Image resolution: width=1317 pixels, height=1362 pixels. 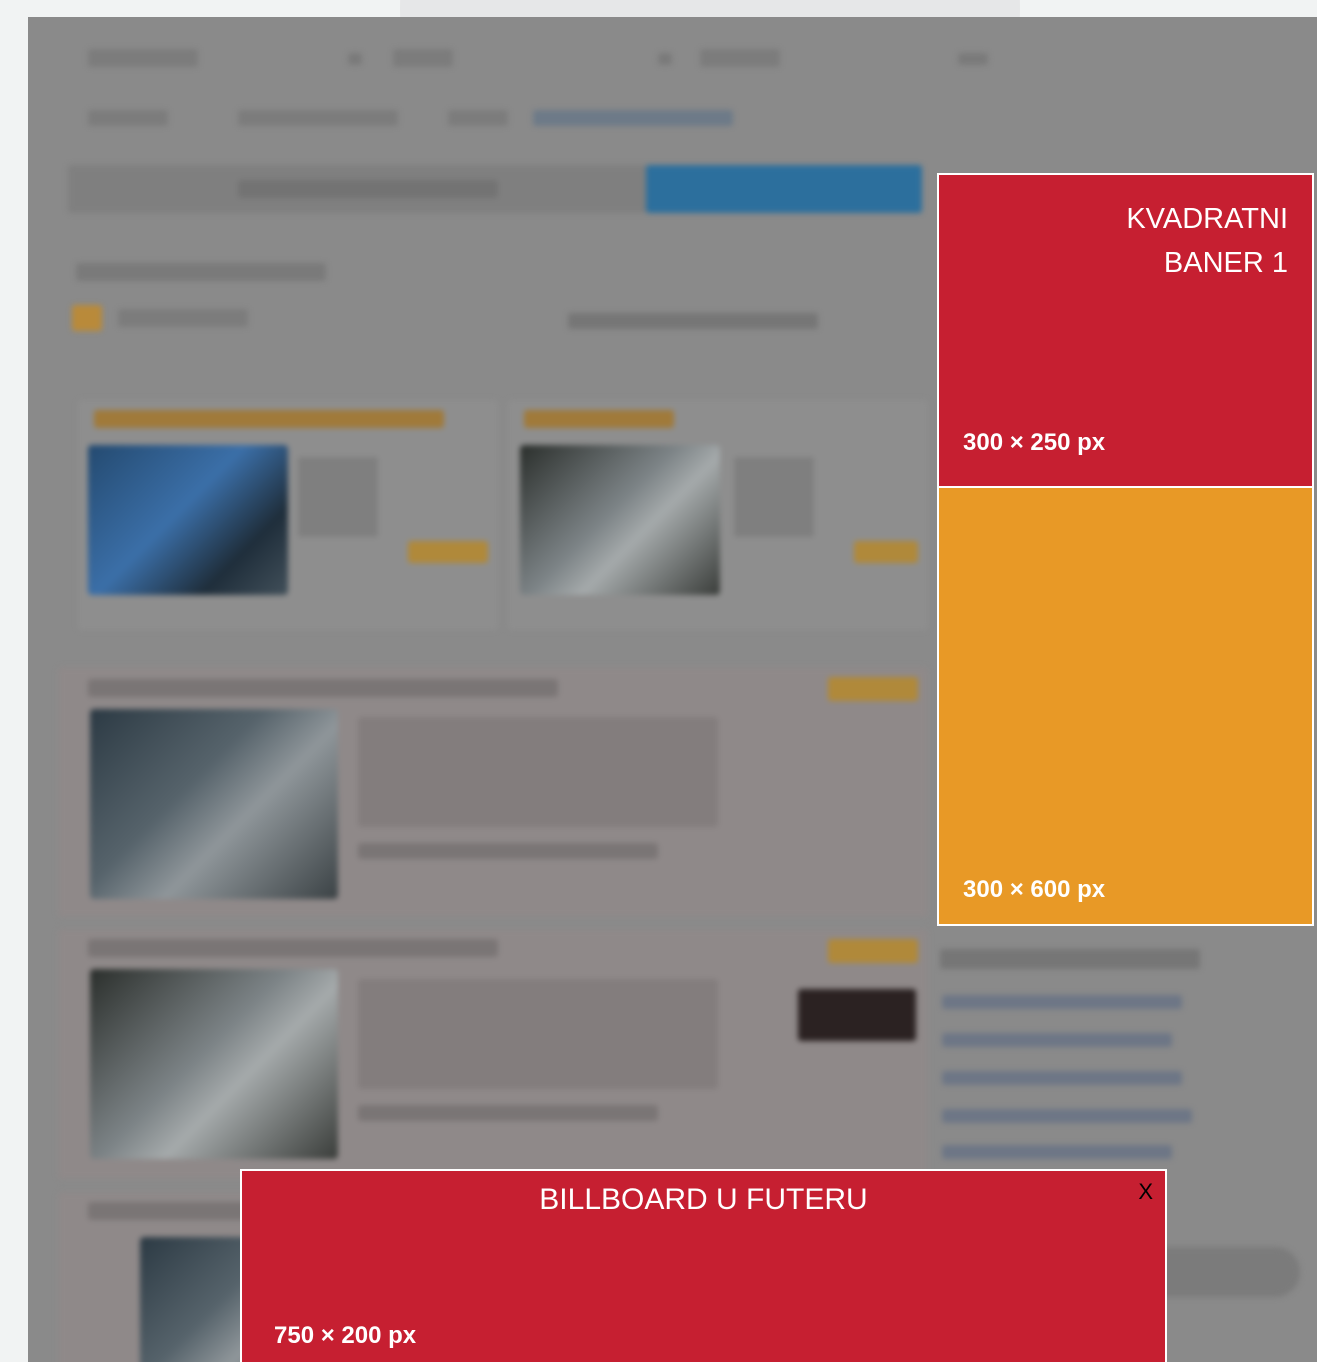 I want to click on ad-halfpage-banner: 300 × 600 px, so click(x=1125, y=706).